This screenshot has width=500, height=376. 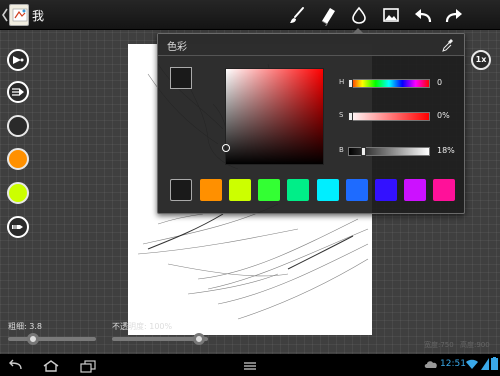 What do you see at coordinates (273, 116) in the screenshot?
I see `saturation-brightness-square` at bounding box center [273, 116].